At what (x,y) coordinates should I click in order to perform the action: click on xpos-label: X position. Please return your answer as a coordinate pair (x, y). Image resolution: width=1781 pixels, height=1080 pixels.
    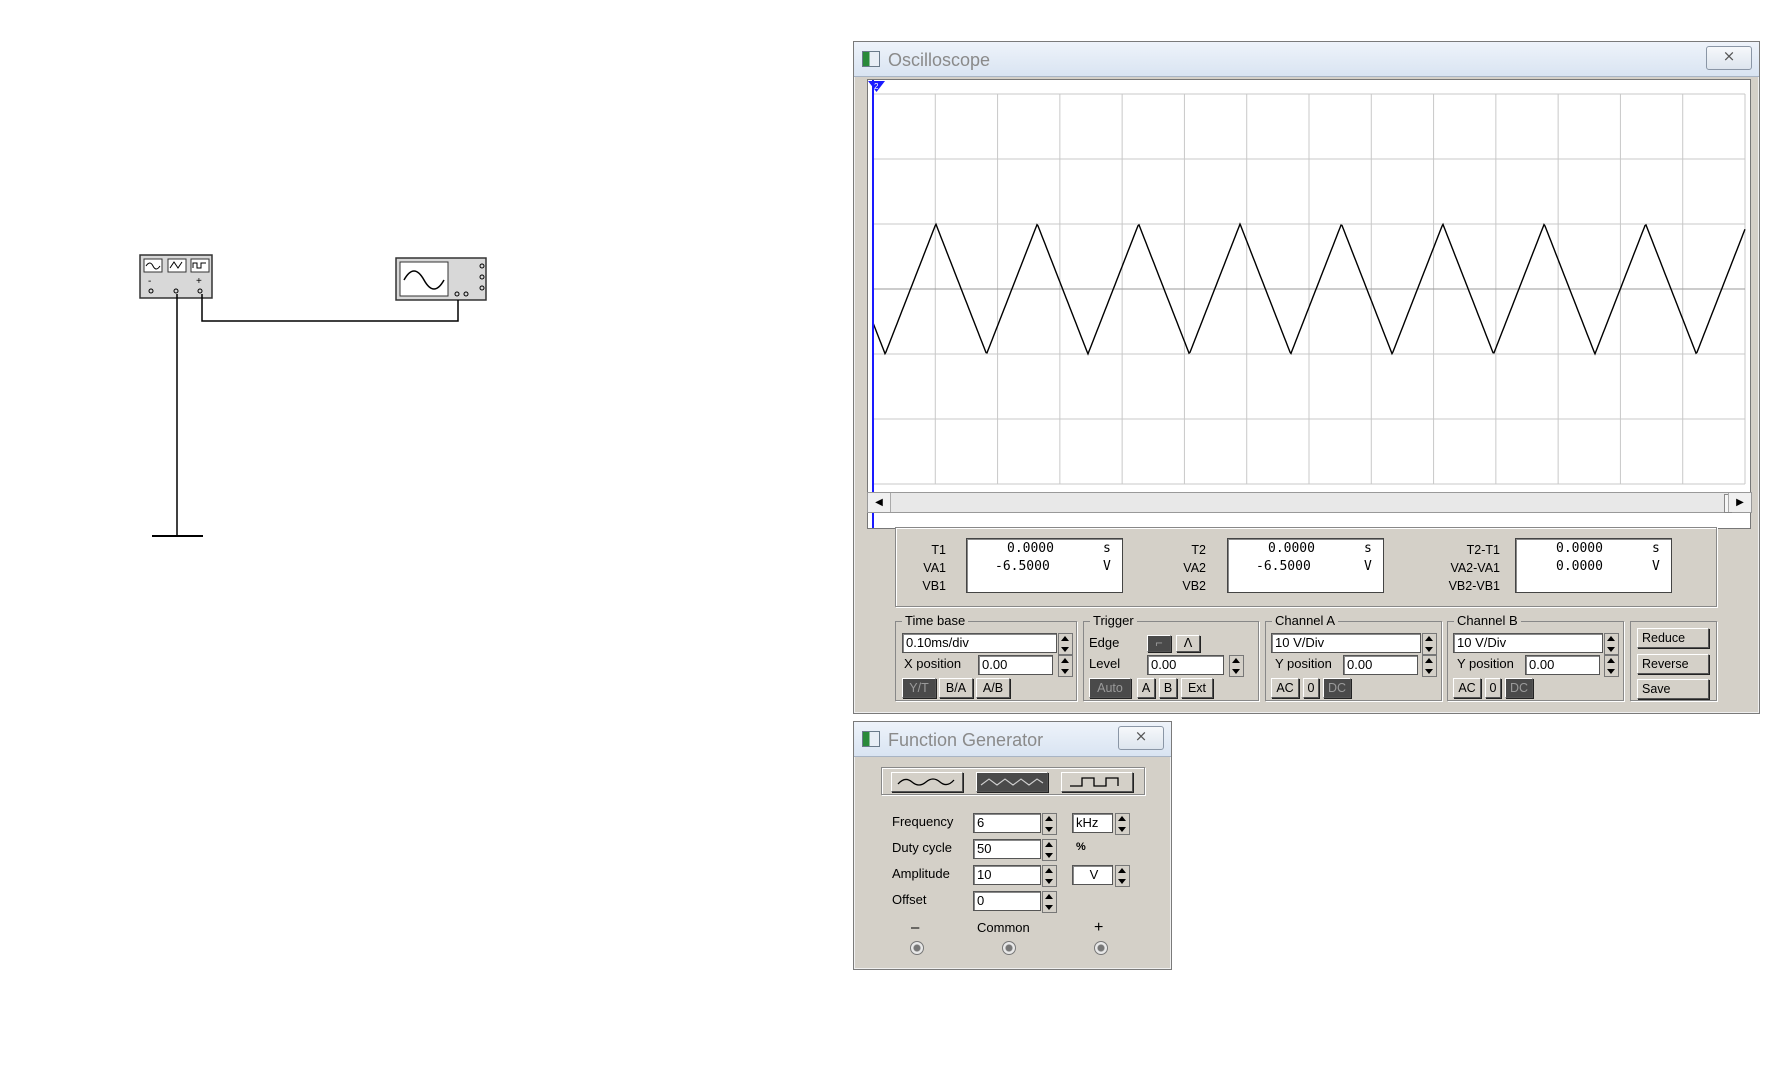
    Looking at the image, I should click on (933, 663).